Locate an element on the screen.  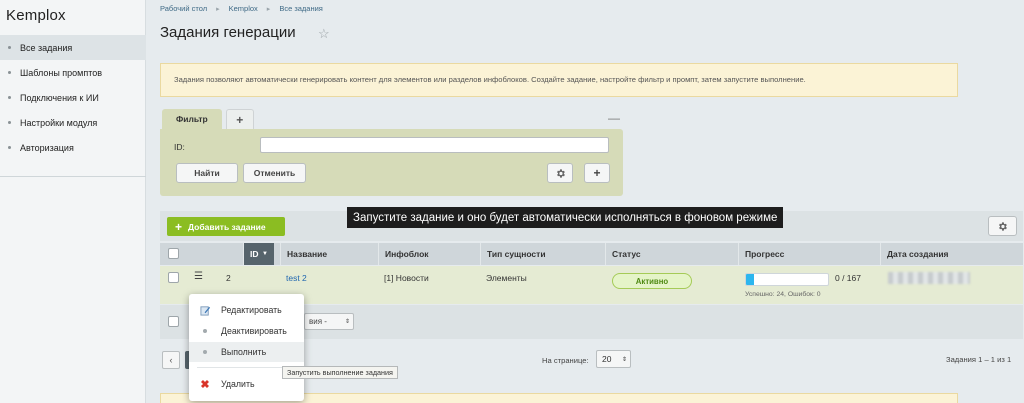
sidebar-item-all-tasks: Все задания is located at coordinates (73, 47).